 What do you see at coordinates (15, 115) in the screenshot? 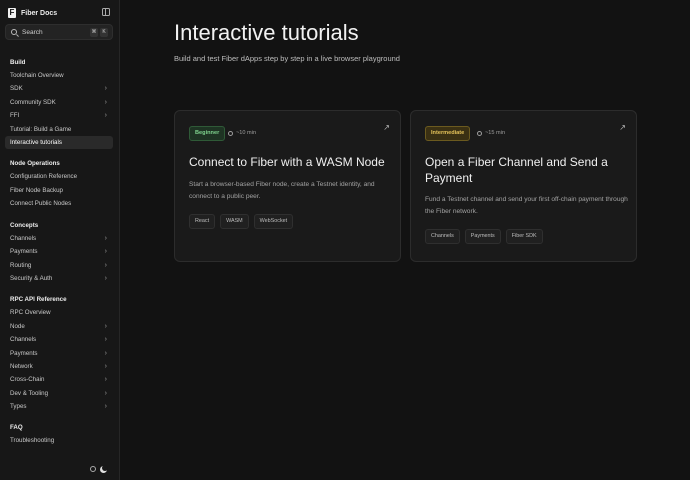
I see `sidebar-item-label: FFI` at bounding box center [15, 115].